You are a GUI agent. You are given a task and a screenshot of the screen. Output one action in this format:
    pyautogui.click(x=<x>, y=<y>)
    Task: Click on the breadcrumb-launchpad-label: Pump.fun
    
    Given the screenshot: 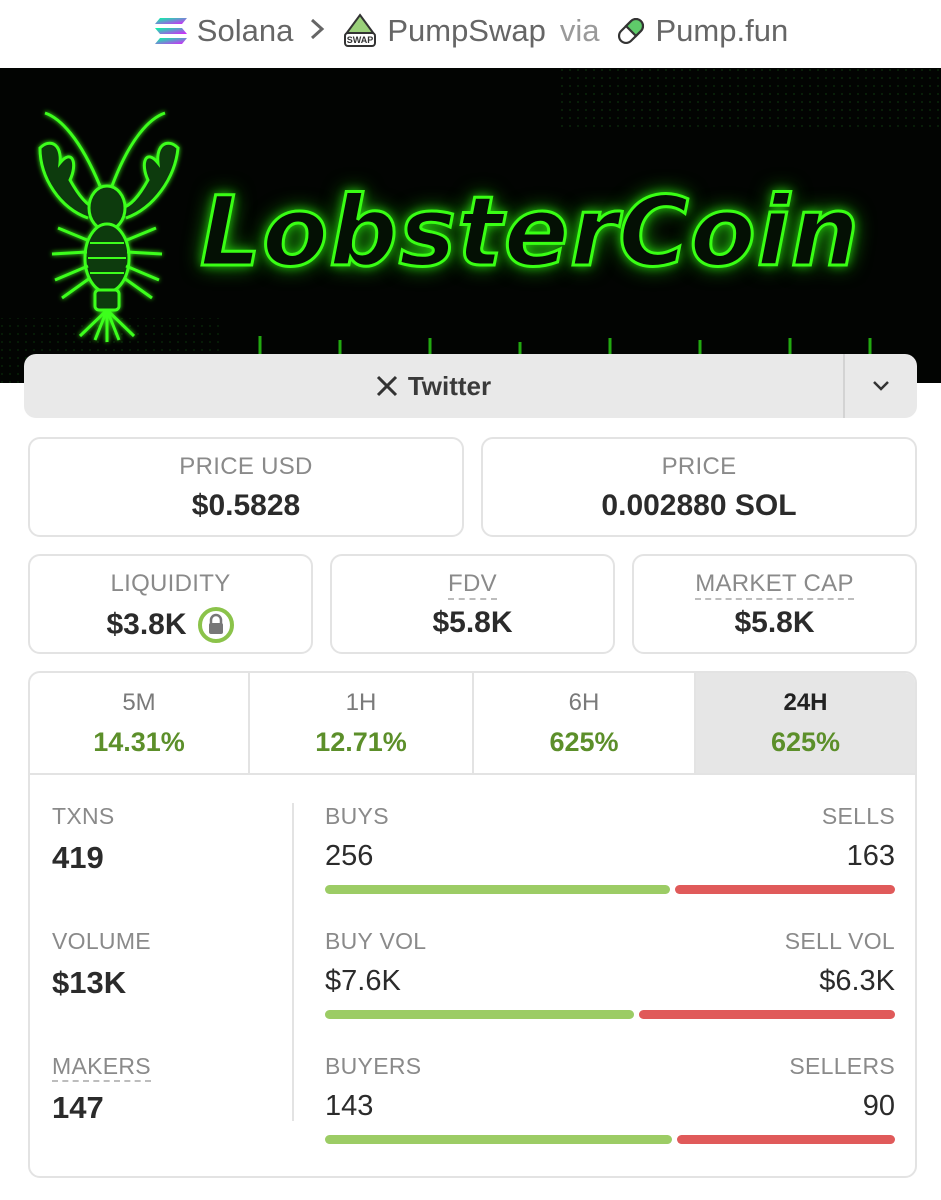 What is the action you would take?
    pyautogui.click(x=722, y=30)
    